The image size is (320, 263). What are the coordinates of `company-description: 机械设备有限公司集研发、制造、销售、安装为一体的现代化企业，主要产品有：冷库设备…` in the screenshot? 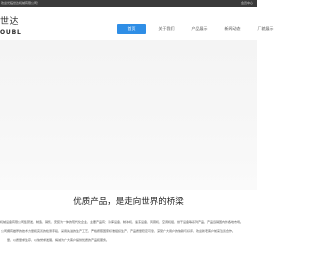 It's located at (128, 231).